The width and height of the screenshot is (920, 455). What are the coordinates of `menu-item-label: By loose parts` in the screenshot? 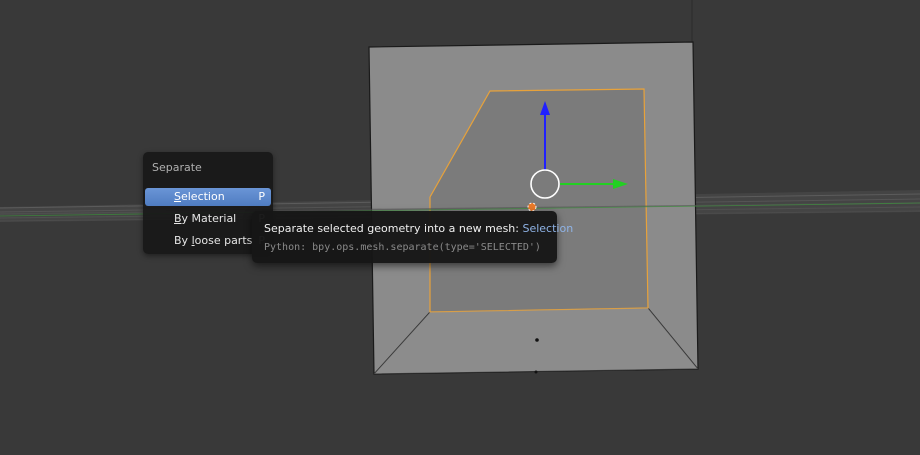 It's located at (213, 240).